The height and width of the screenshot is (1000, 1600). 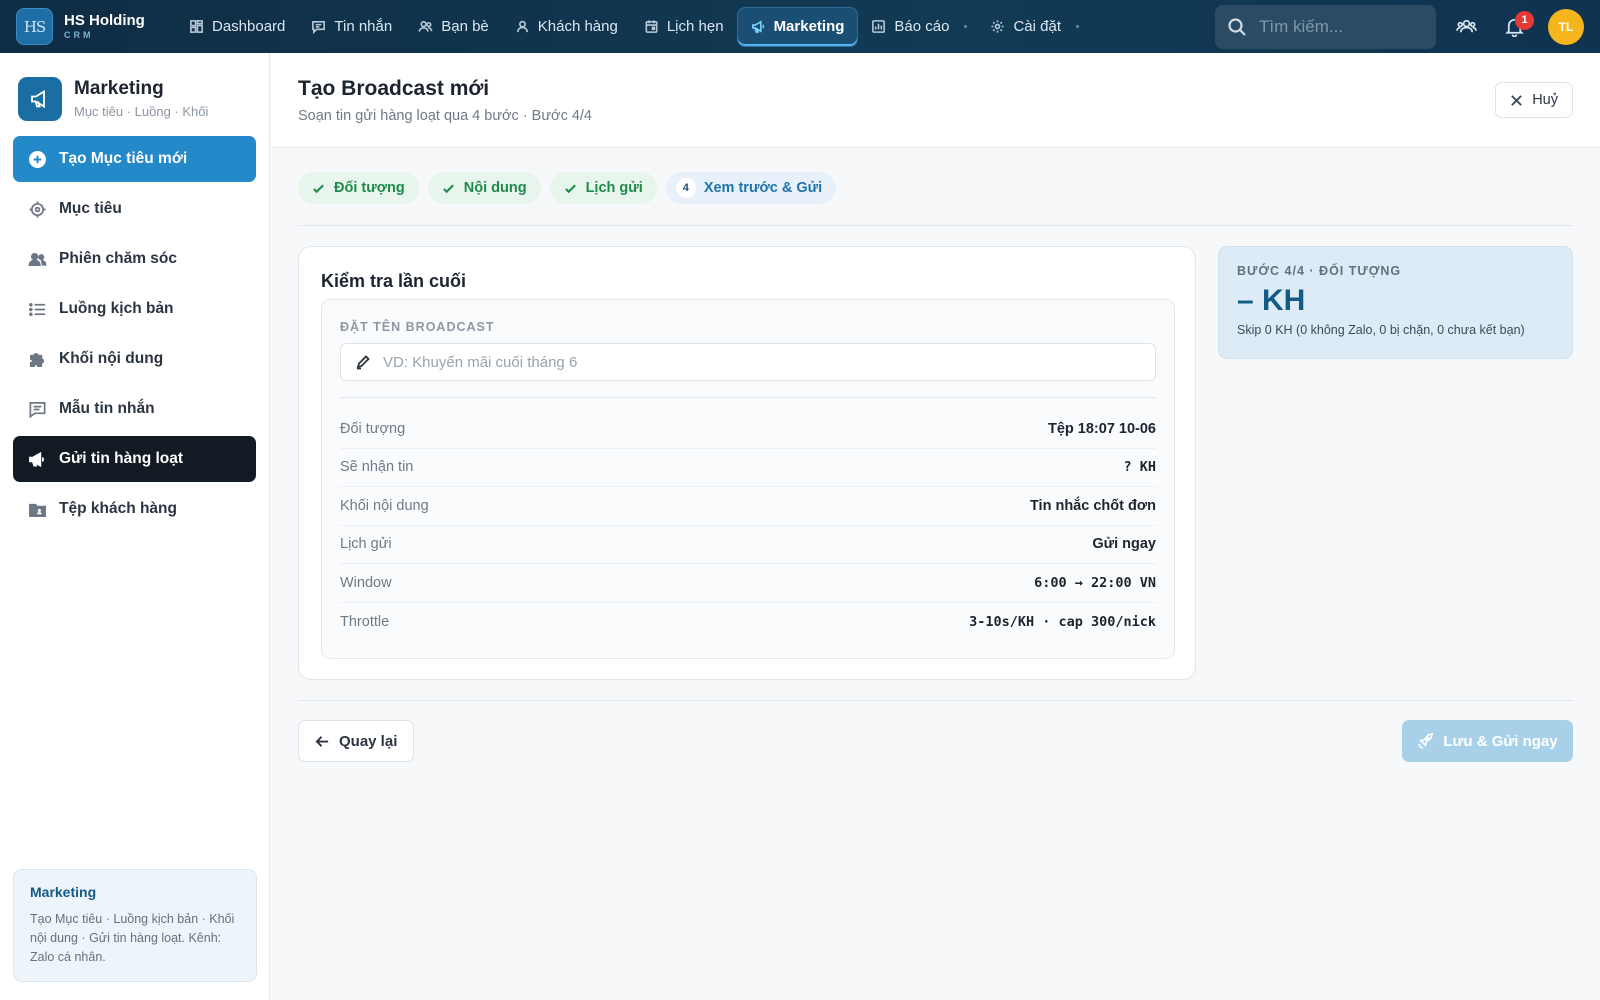 I want to click on save-send-button: Lưu & Gửi ngay, so click(x=1487, y=741).